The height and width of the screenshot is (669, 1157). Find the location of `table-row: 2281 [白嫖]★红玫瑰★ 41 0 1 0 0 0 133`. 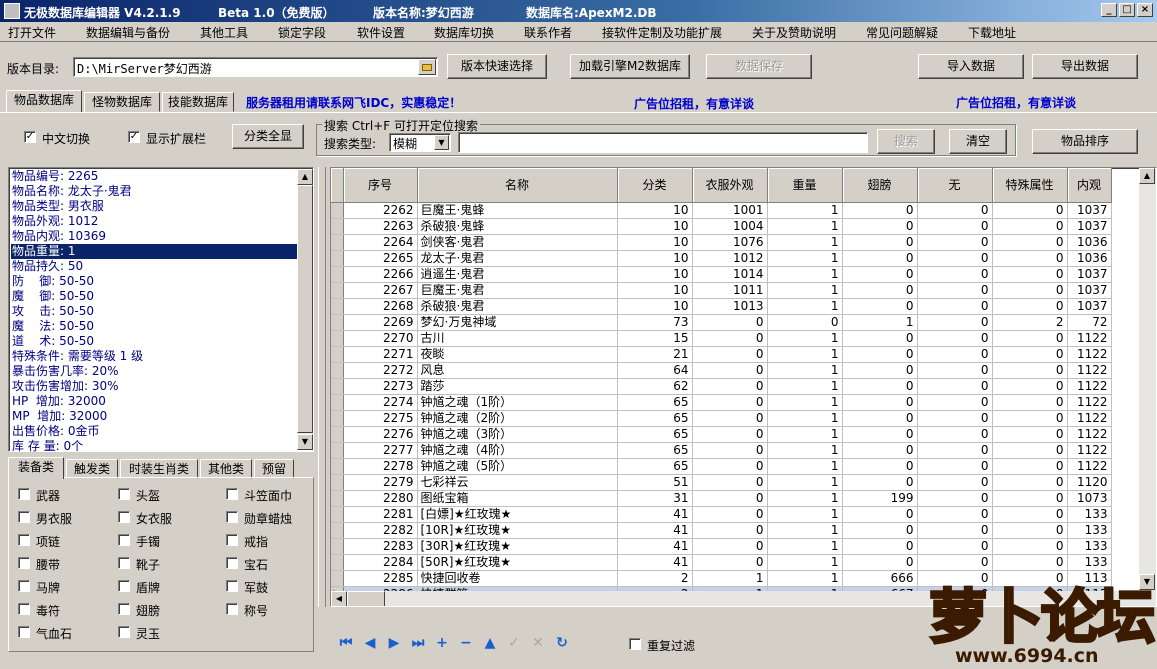

table-row: 2281 [白嫖]★红玫瑰★ 41 0 1 0 0 0 133 is located at coordinates (721, 514).